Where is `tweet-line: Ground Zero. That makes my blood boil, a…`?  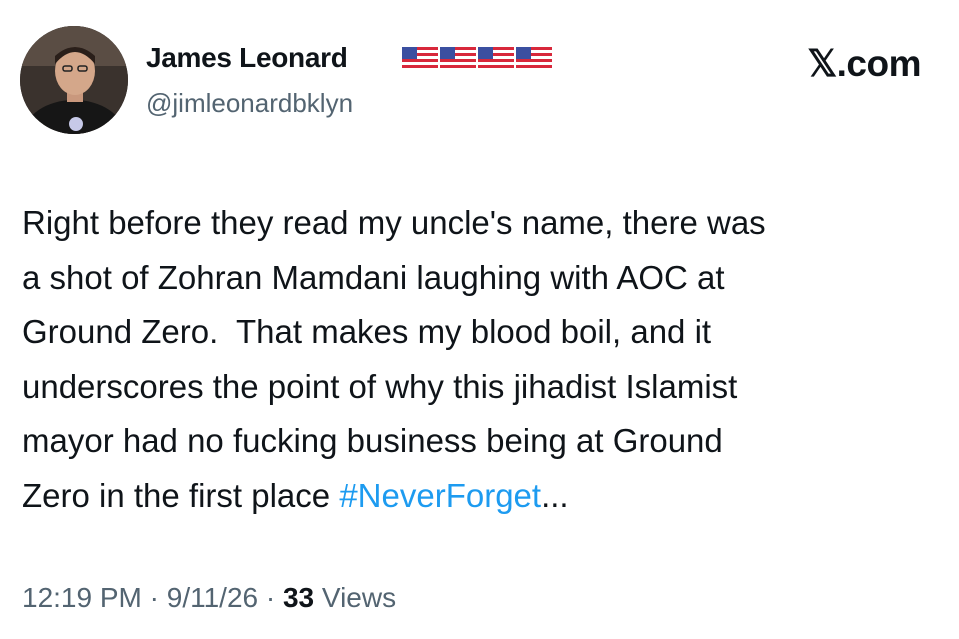 tweet-line: Ground Zero. That makes my blood boil, a… is located at coordinates (367, 331).